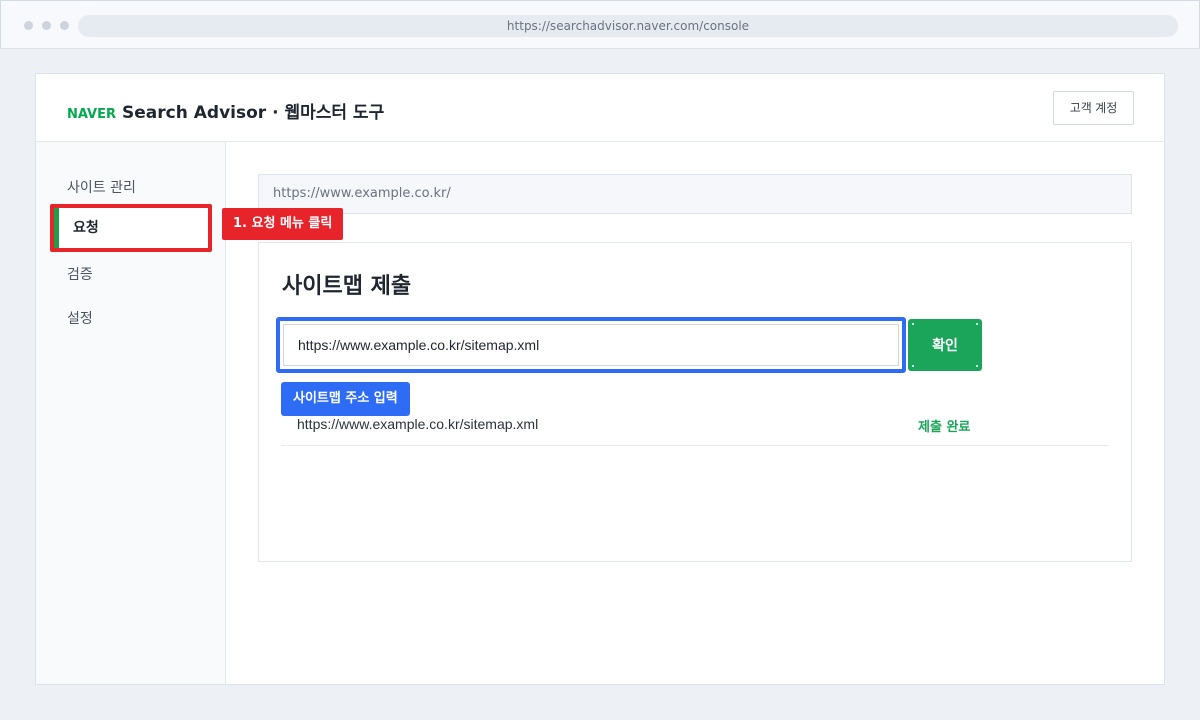  What do you see at coordinates (80, 274) in the screenshot?
I see `sidebar-item-verify: 검증` at bounding box center [80, 274].